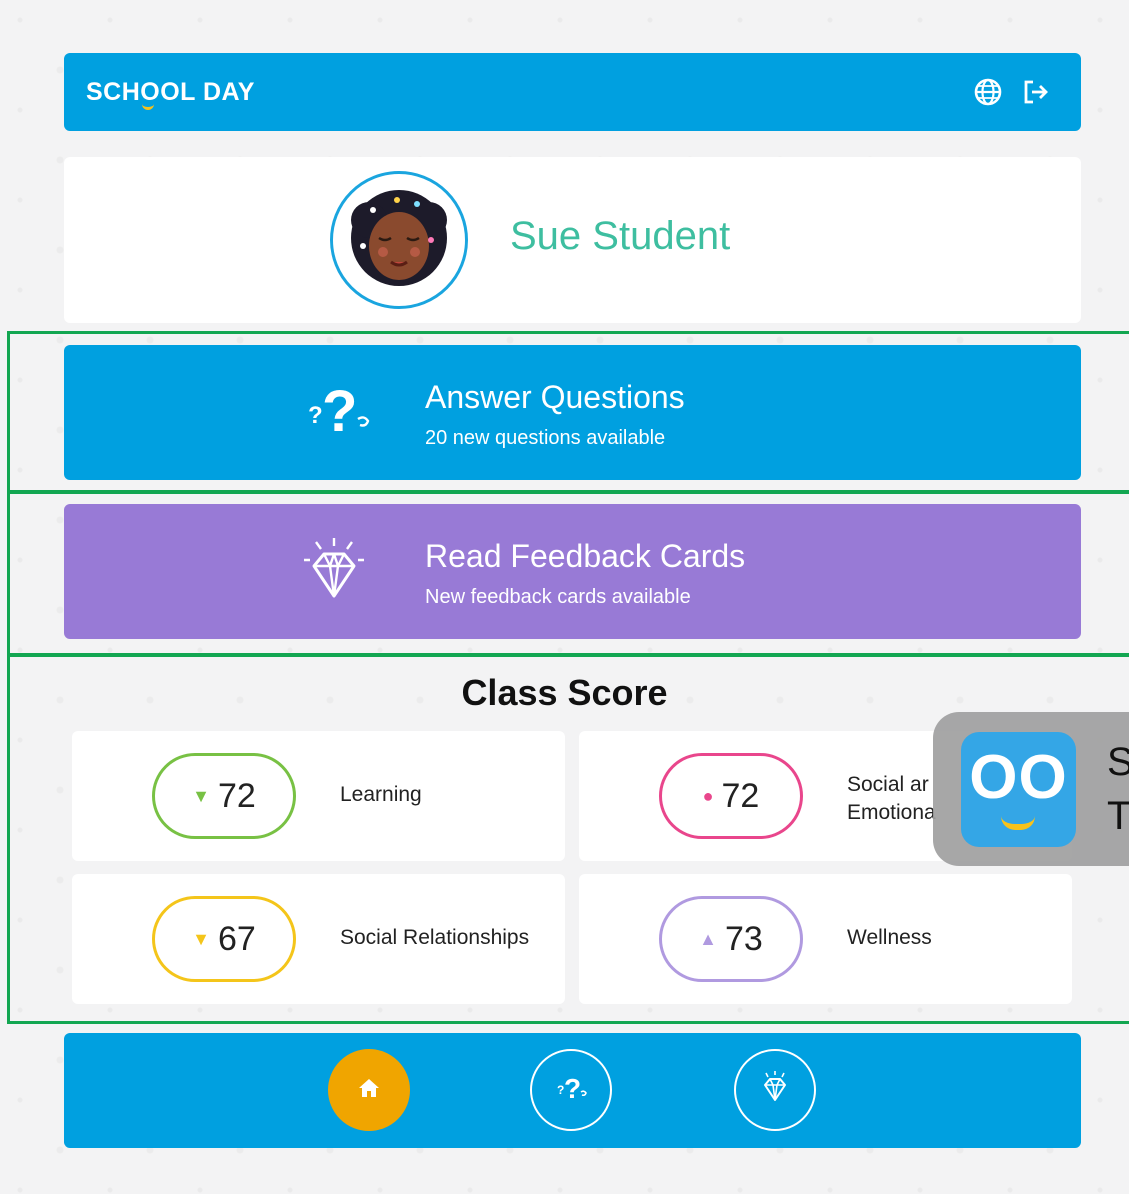 Image resolution: width=1129 pixels, height=1194 pixels. I want to click on app-icon-letters: OO, so click(1018, 777).